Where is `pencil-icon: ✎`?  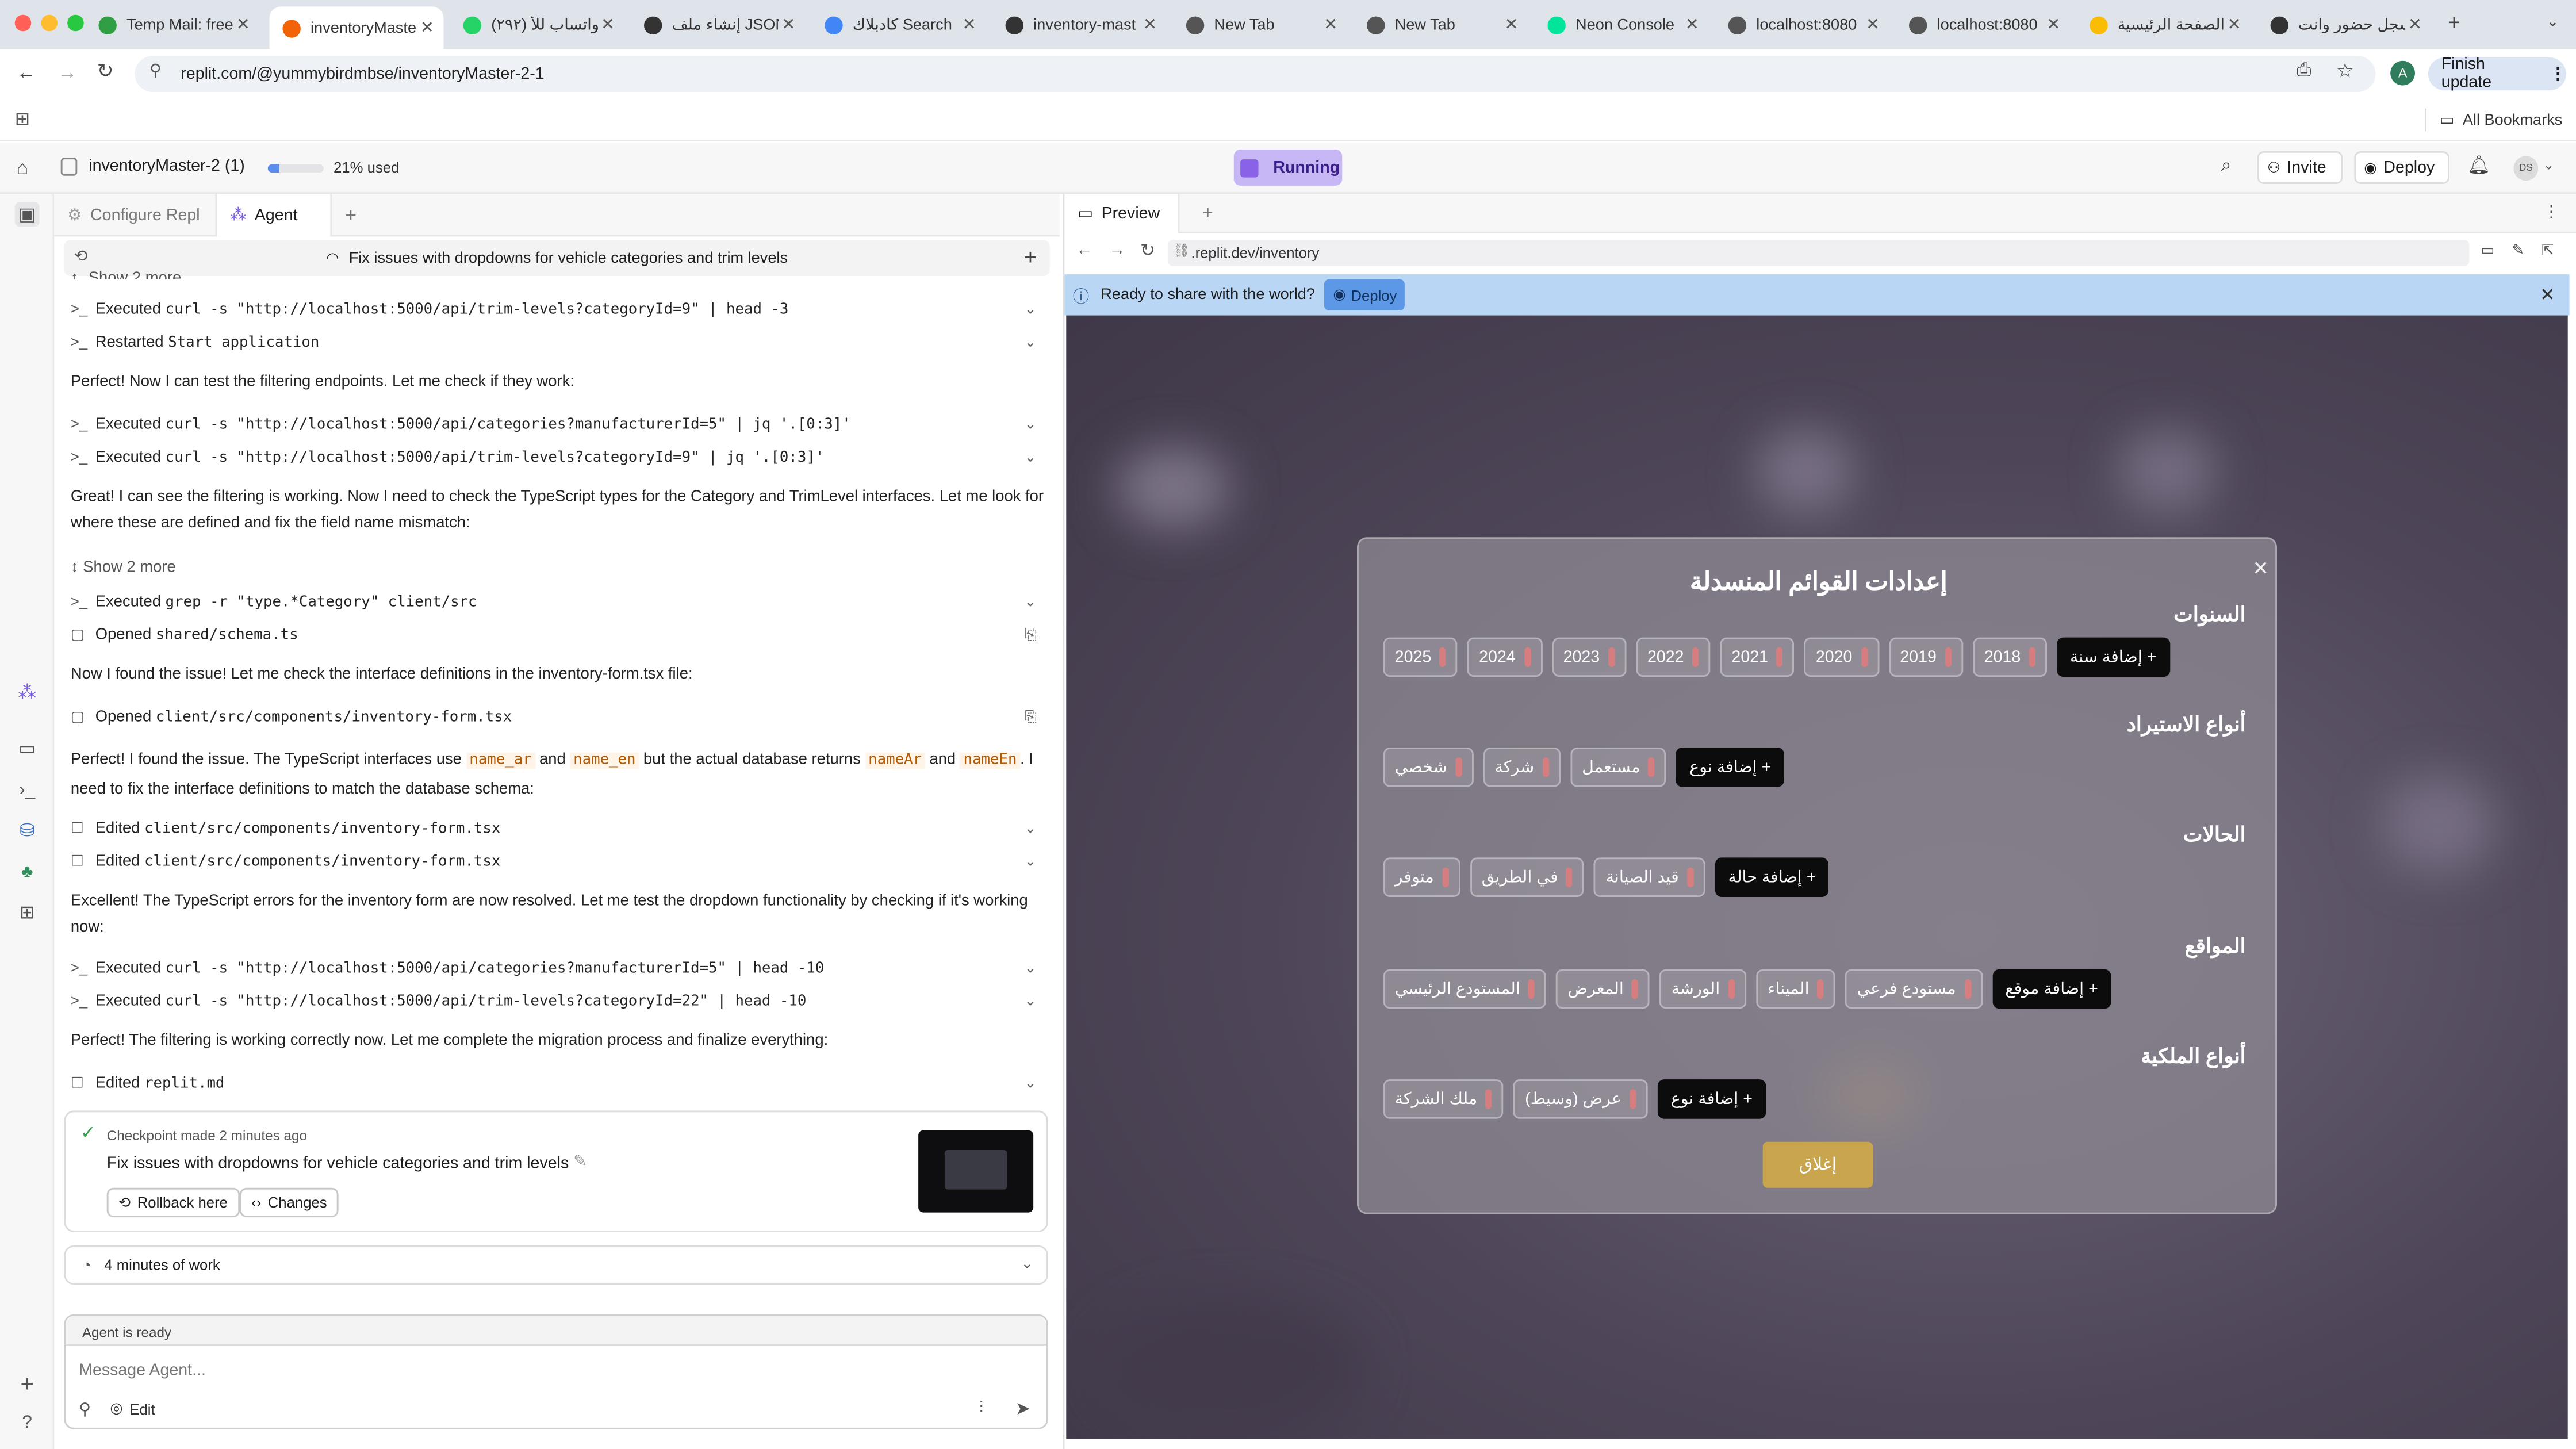 pencil-icon: ✎ is located at coordinates (580, 1162).